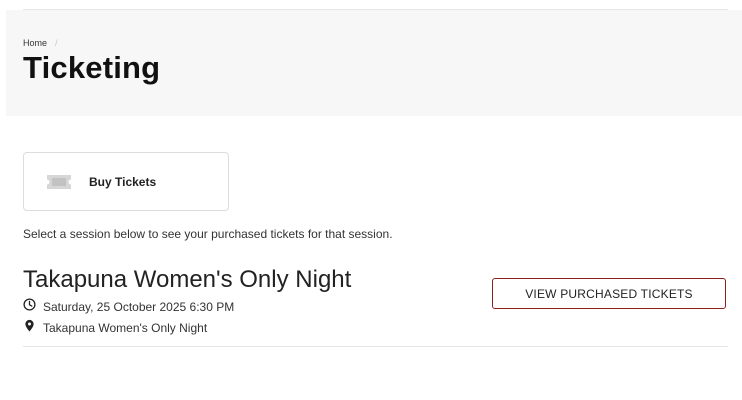 Image resolution: width=742 pixels, height=400 pixels. Describe the element at coordinates (29, 306) in the screenshot. I see `clock-icon` at that location.